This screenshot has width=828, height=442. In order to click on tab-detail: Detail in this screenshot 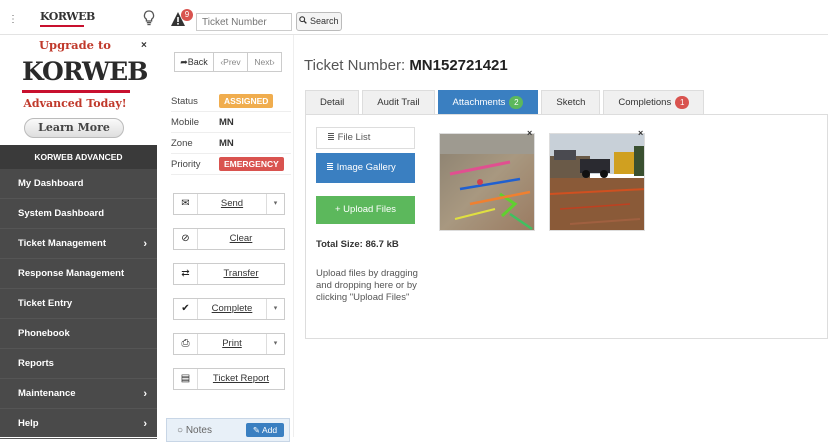, I will do `click(332, 102)`.